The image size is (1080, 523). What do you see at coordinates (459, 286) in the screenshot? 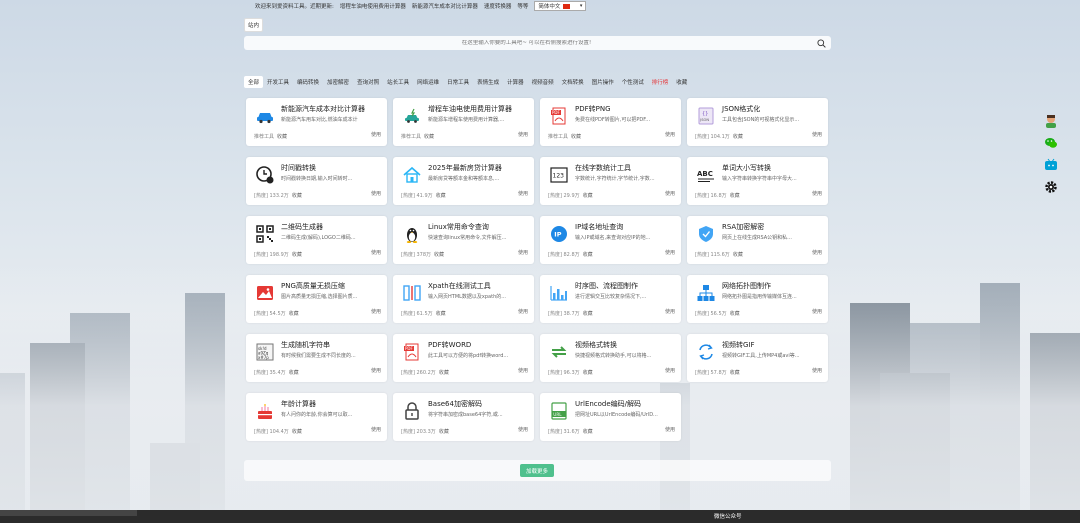
I see `tool-title: Xpath在线测试工具` at bounding box center [459, 286].